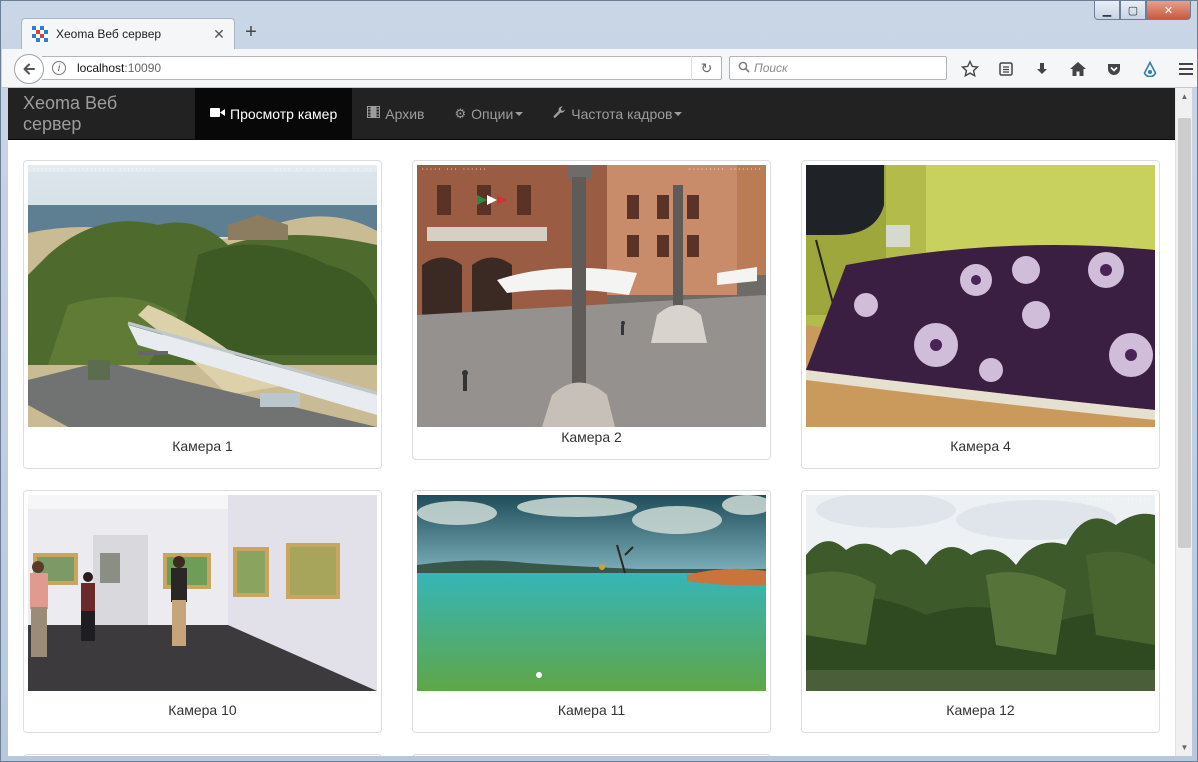 The width and height of the screenshot is (1198, 762). I want to click on nav-options-dropdown: ⚙ Опции, so click(488, 113).